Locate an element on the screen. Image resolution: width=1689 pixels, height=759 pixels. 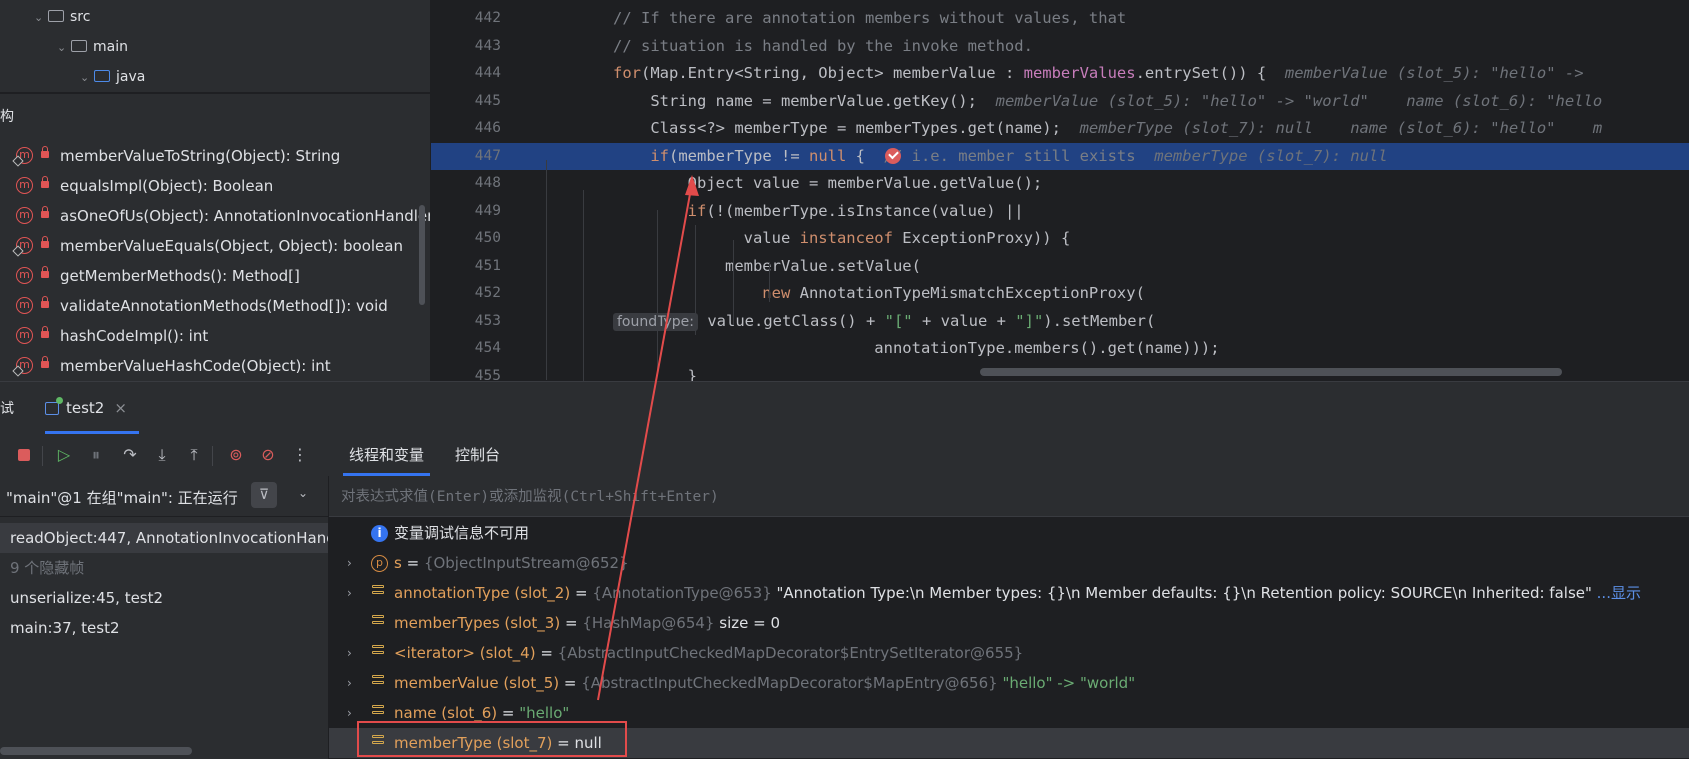
code-token: "[" is located at coordinates (898, 320).